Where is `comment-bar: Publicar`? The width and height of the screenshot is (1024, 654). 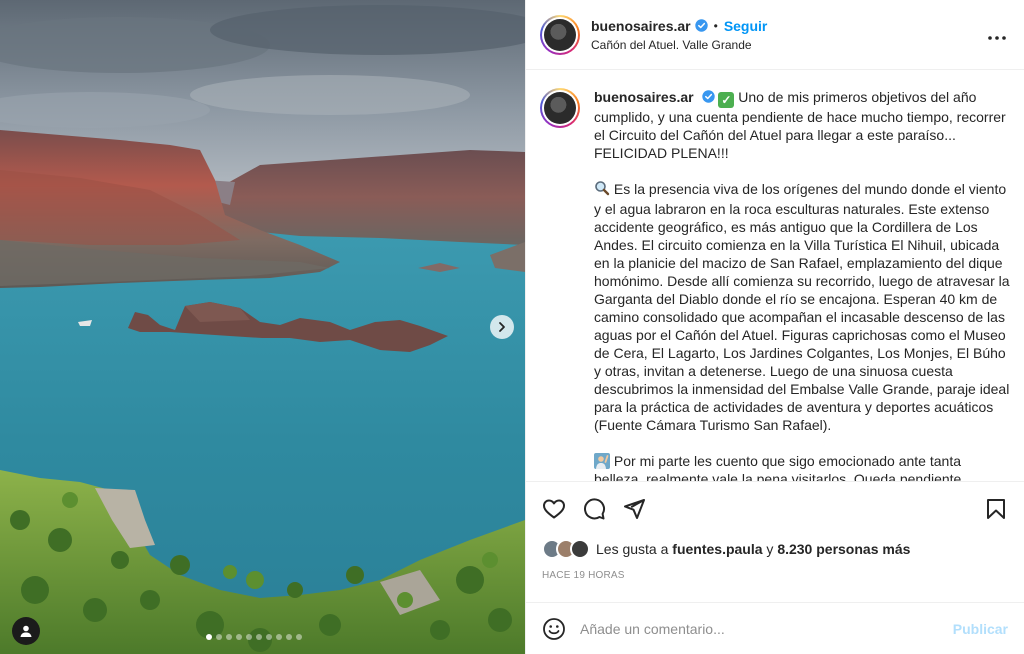 comment-bar: Publicar is located at coordinates (775, 628).